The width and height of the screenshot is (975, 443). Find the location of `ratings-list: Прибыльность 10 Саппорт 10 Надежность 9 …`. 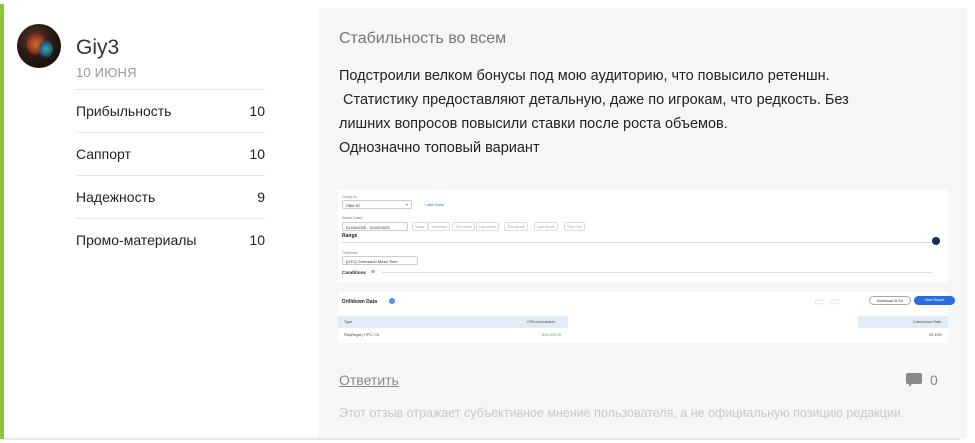

ratings-list: Прибыльность 10 Саппорт 10 Надежность 9 … is located at coordinates (170, 175).